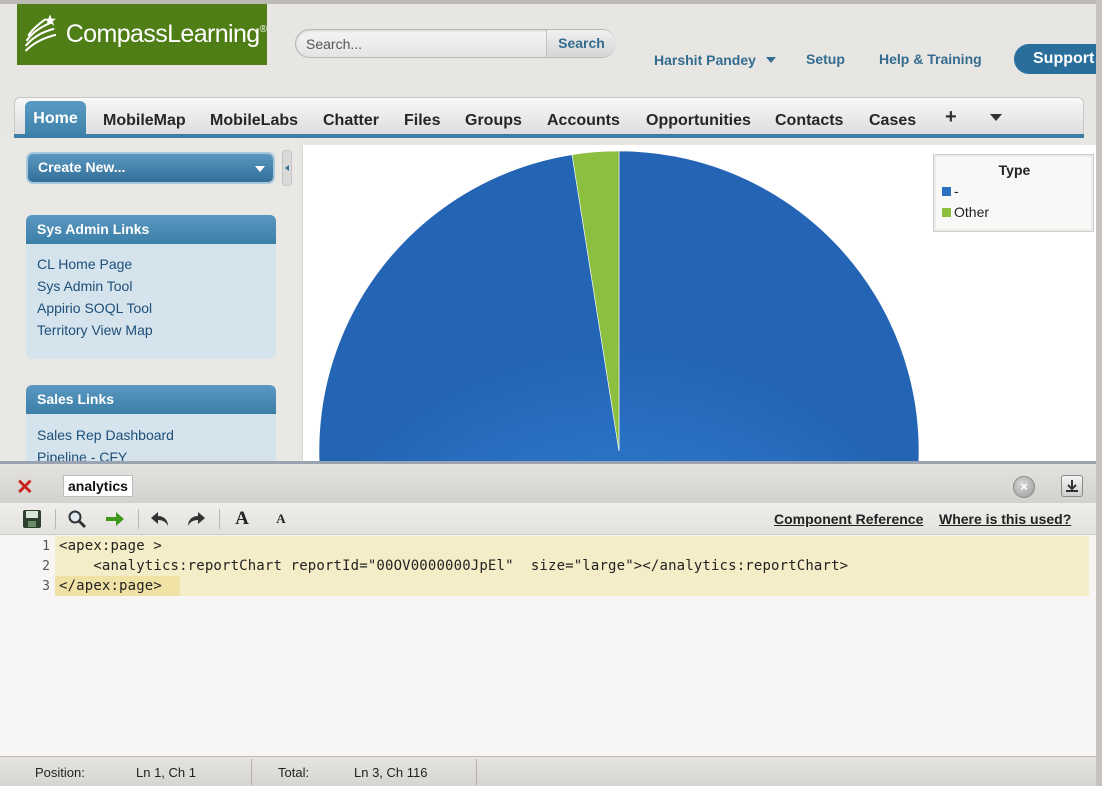  What do you see at coordinates (281, 519) in the screenshot?
I see `decrease-font-icon: A` at bounding box center [281, 519].